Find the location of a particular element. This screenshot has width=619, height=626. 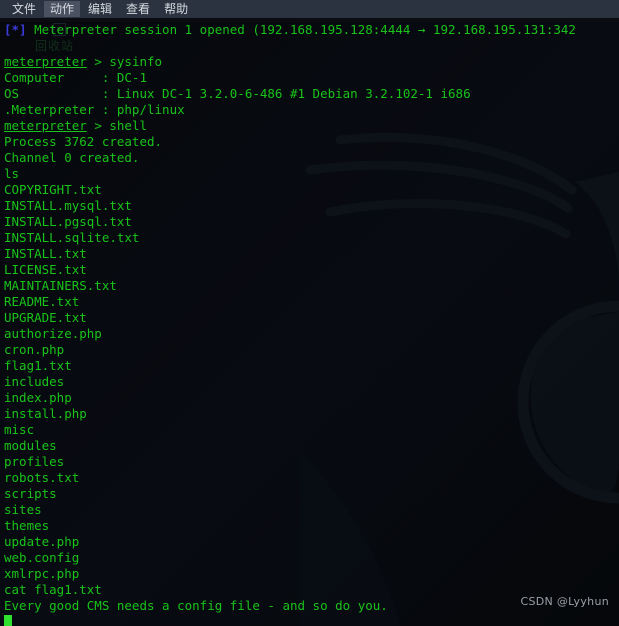

menu-item-3: 查看 is located at coordinates (138, 9).